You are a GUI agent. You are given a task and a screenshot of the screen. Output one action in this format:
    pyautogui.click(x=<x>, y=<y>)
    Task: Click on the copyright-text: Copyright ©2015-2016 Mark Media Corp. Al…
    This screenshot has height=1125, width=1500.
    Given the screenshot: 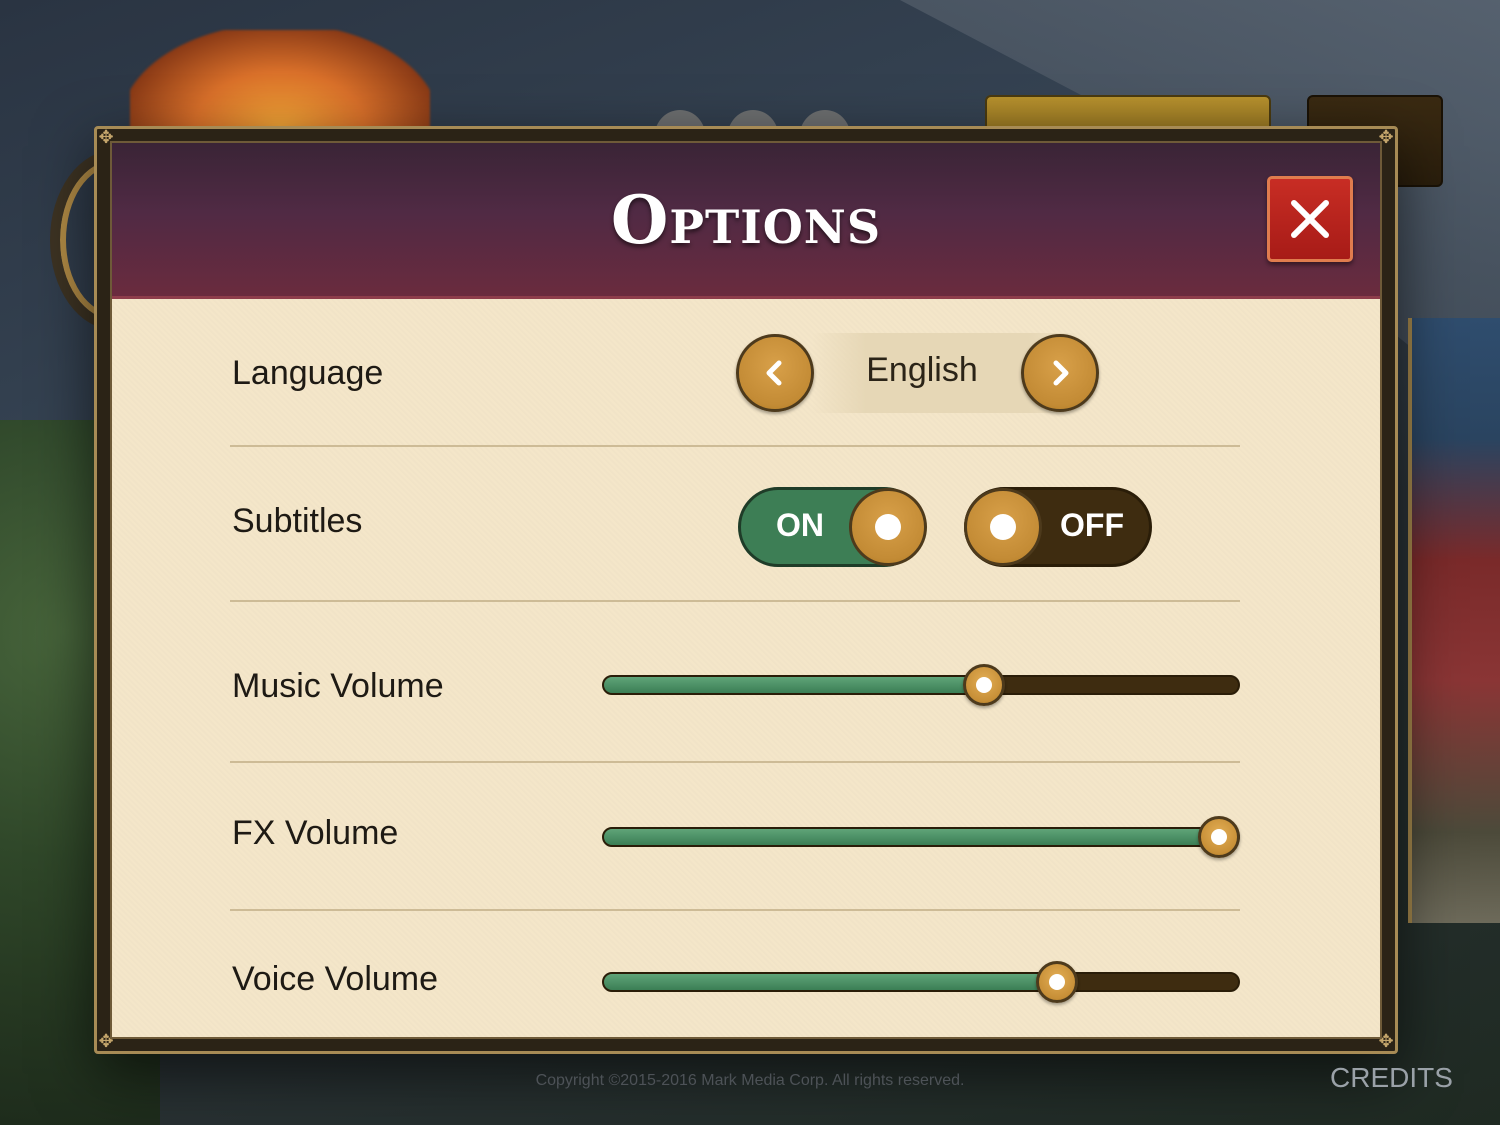 What is the action you would take?
    pyautogui.click(x=750, y=1080)
    